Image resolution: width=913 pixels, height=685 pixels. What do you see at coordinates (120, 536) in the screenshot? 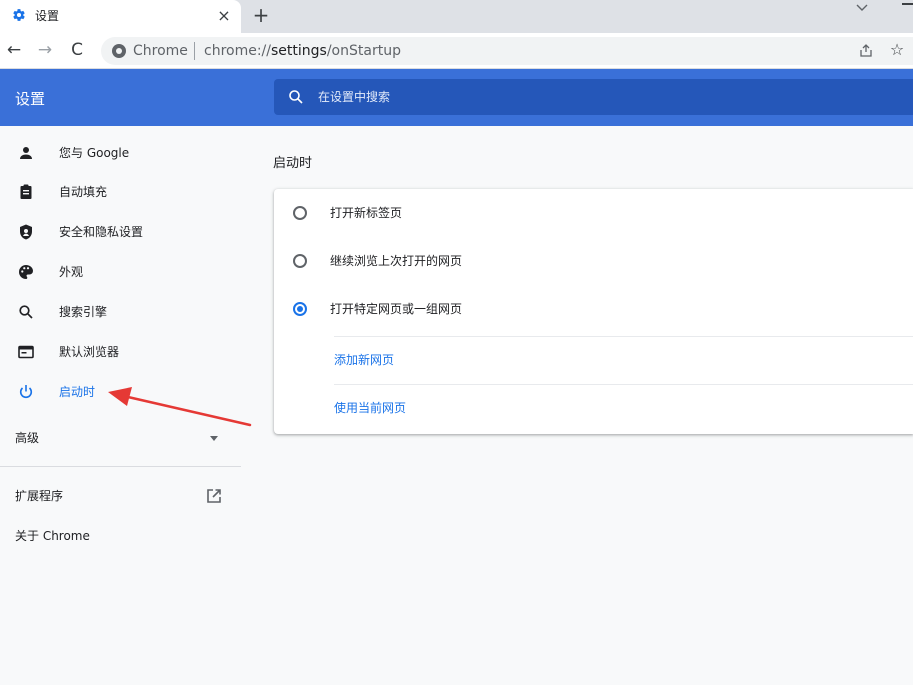
I see `sidebar-item-about-chrome: 关于 Chrome` at bounding box center [120, 536].